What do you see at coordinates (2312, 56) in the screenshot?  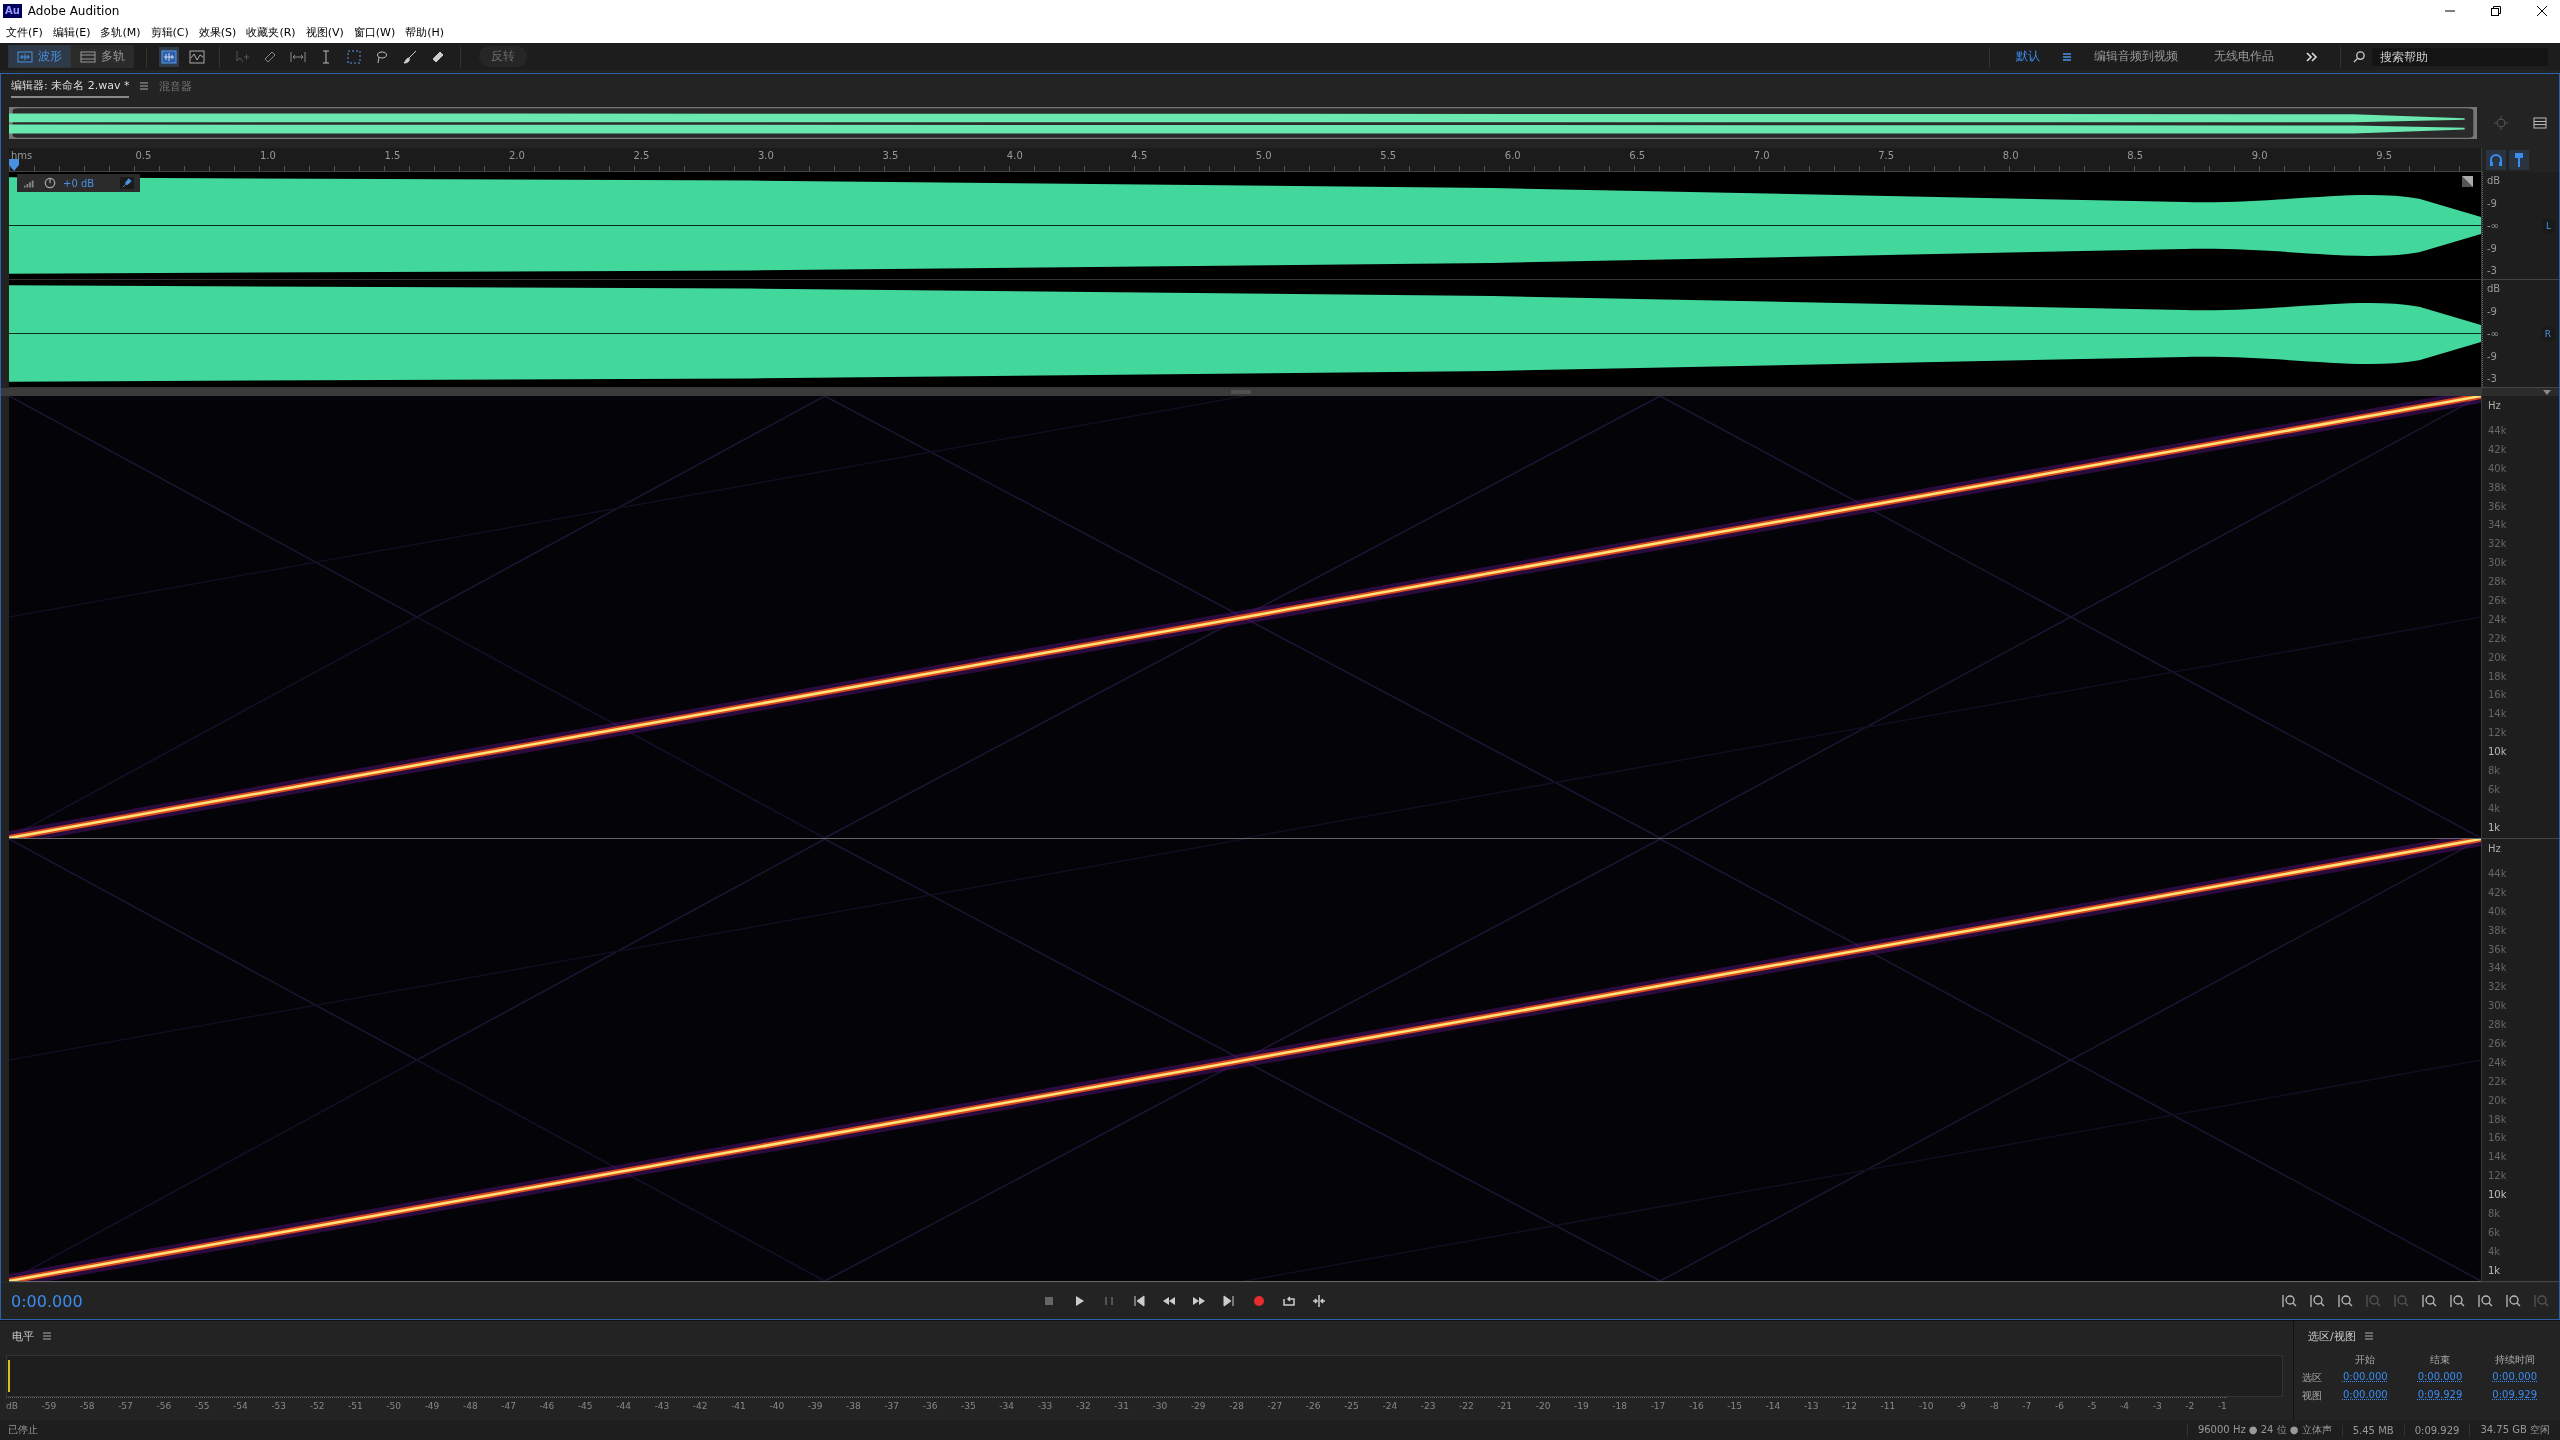 I see `more-icon` at bounding box center [2312, 56].